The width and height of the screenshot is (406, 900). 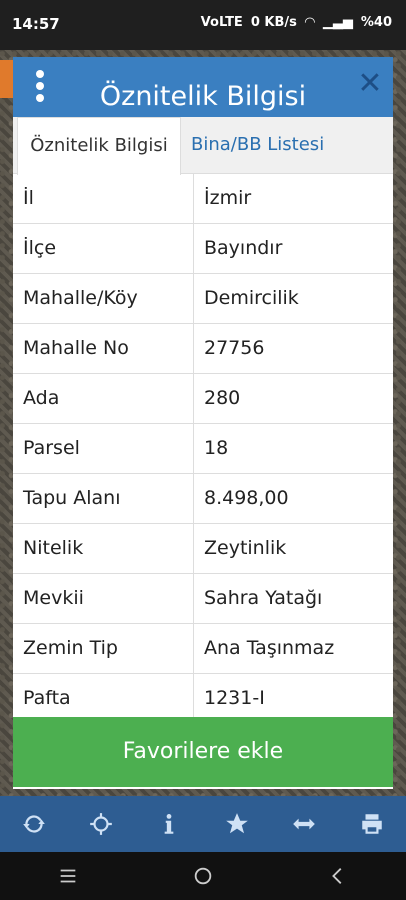 What do you see at coordinates (103, 198) in the screenshot?
I see `row-key: İl` at bounding box center [103, 198].